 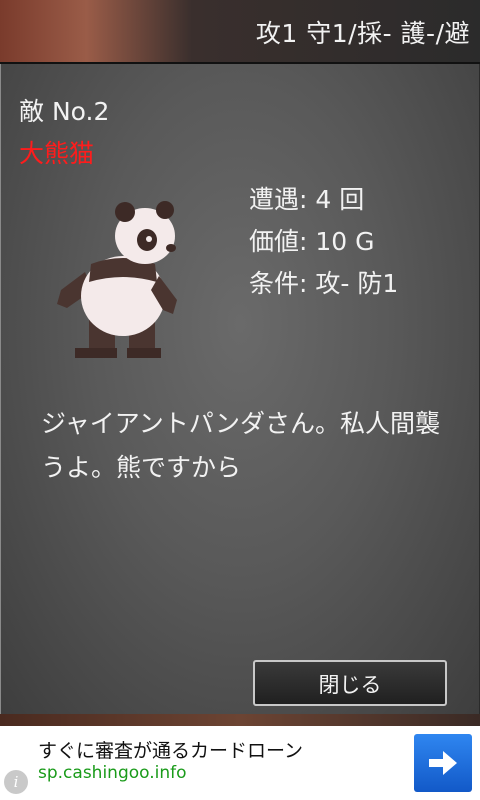 What do you see at coordinates (16, 782) in the screenshot?
I see `info-icon: i` at bounding box center [16, 782].